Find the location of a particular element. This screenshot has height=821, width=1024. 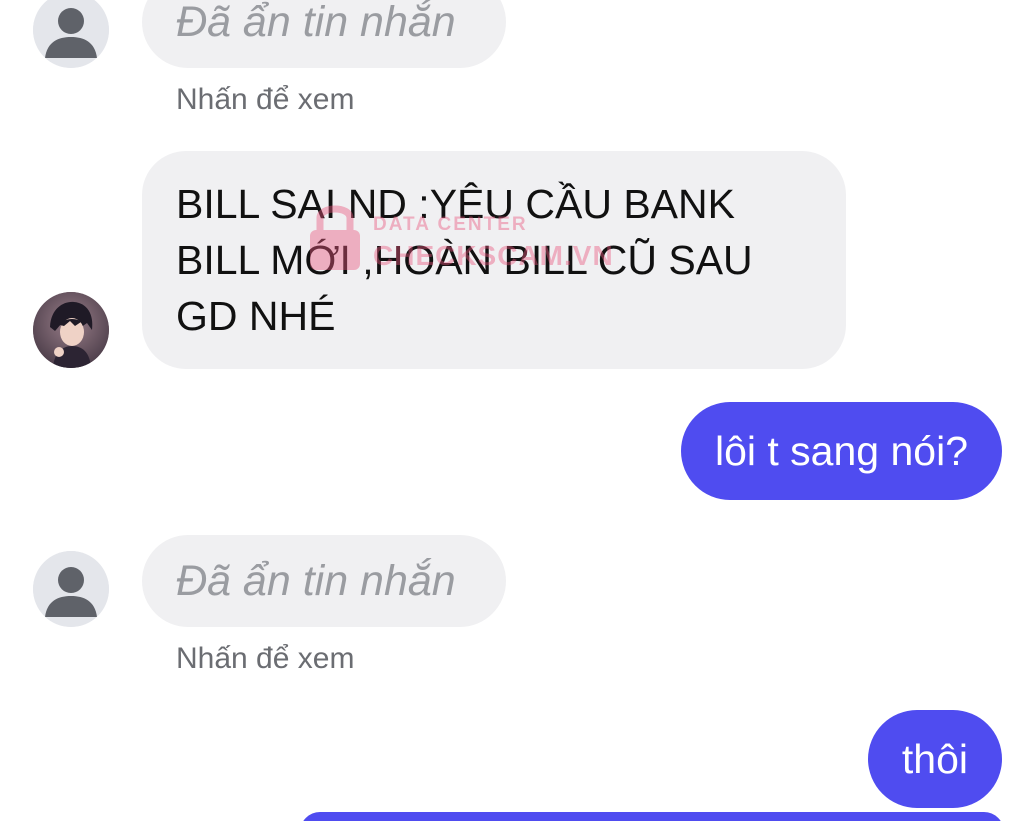

sent-message-bubble: lôi t sang nói? is located at coordinates (841, 451).